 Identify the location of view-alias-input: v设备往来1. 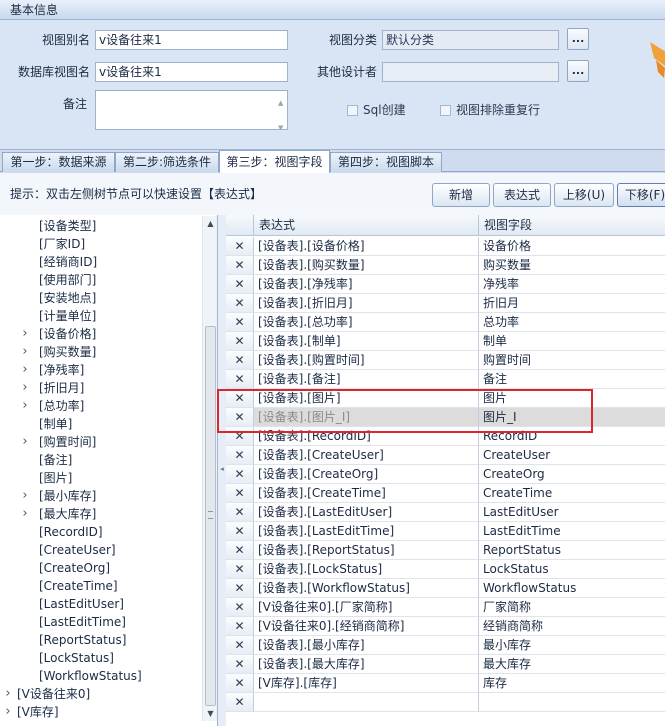
(191, 40).